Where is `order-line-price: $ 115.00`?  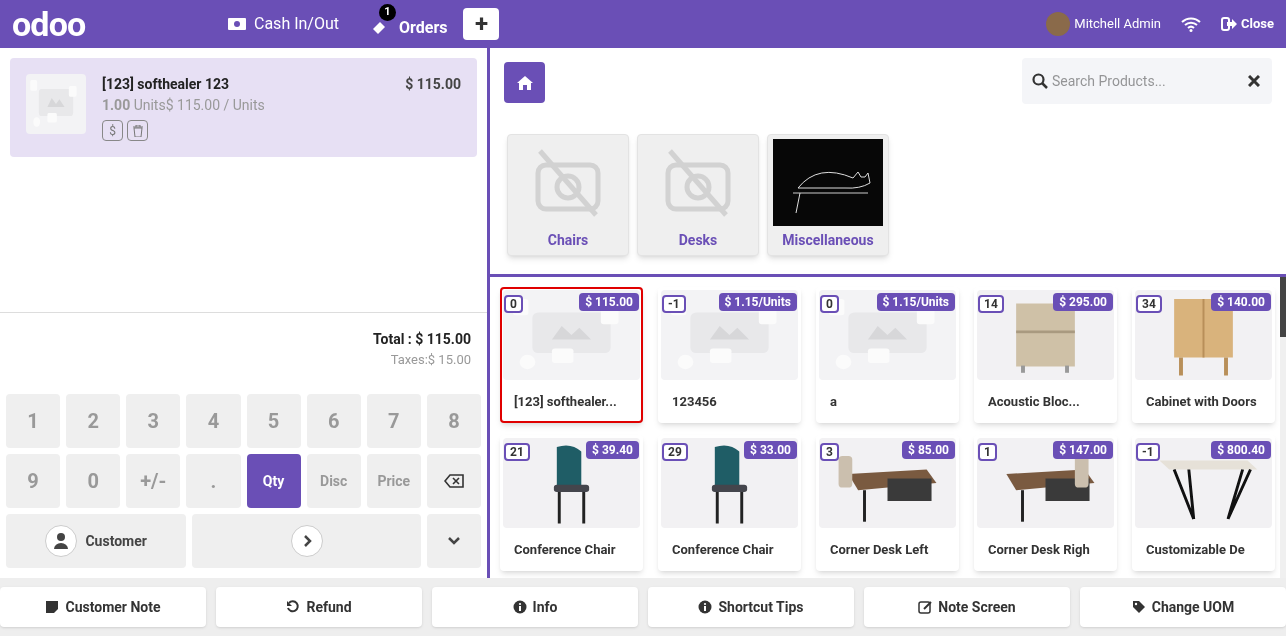 order-line-price: $ 115.00 is located at coordinates (433, 84).